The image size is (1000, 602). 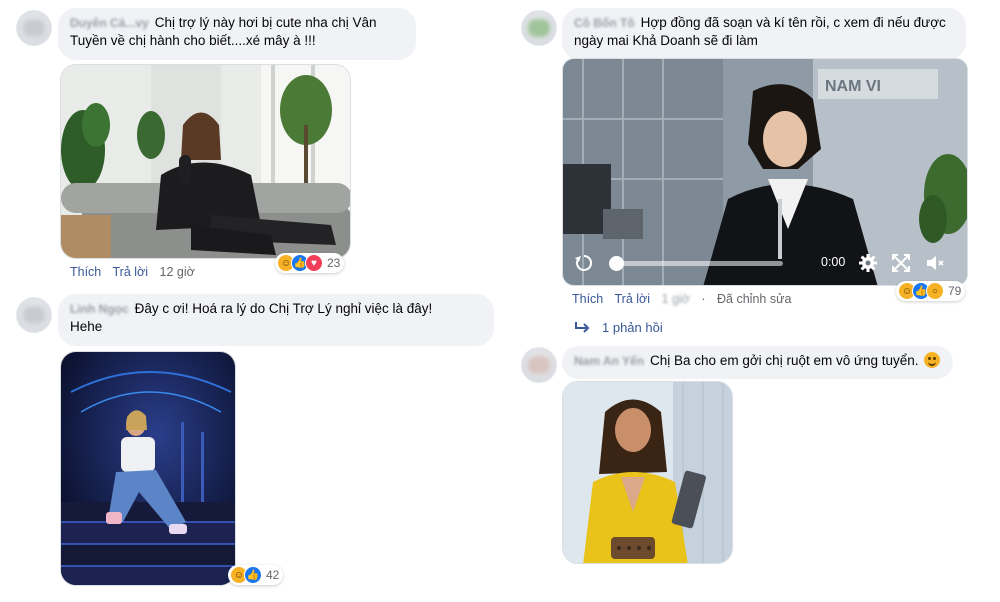 What do you see at coordinates (604, 23) in the screenshot?
I see `commenter-name: Cô Bốn Tô` at bounding box center [604, 23].